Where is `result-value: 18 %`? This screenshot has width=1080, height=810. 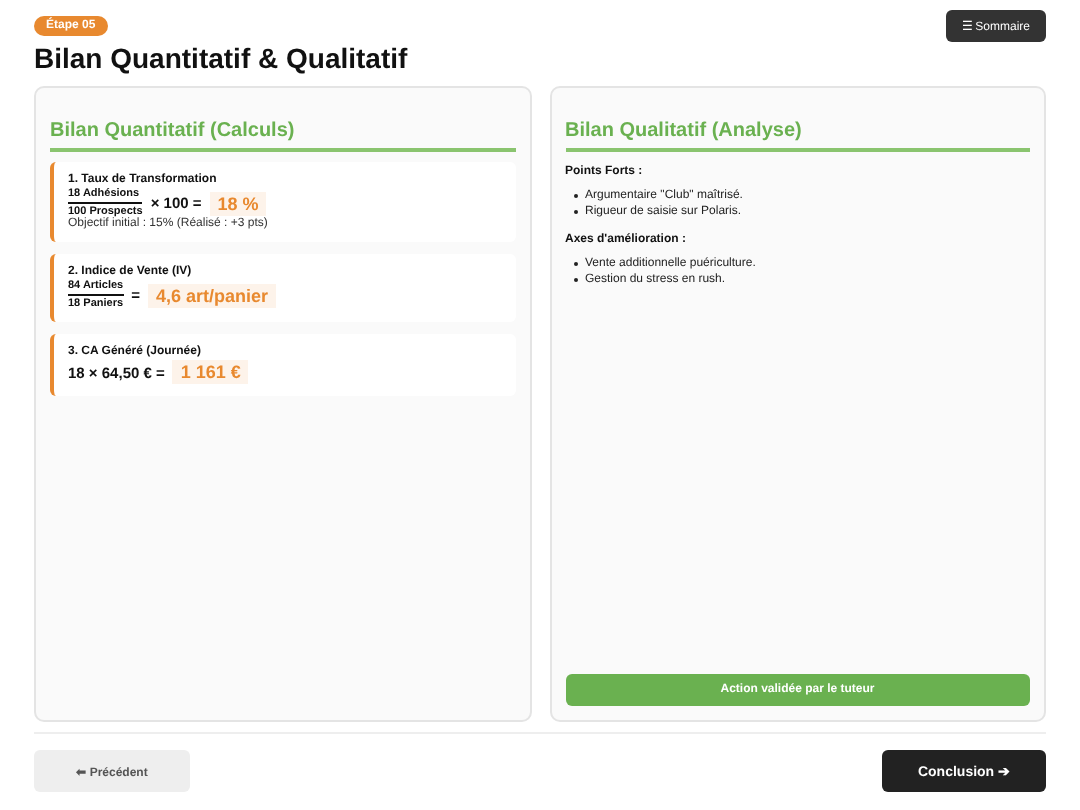
result-value: 18 % is located at coordinates (238, 203).